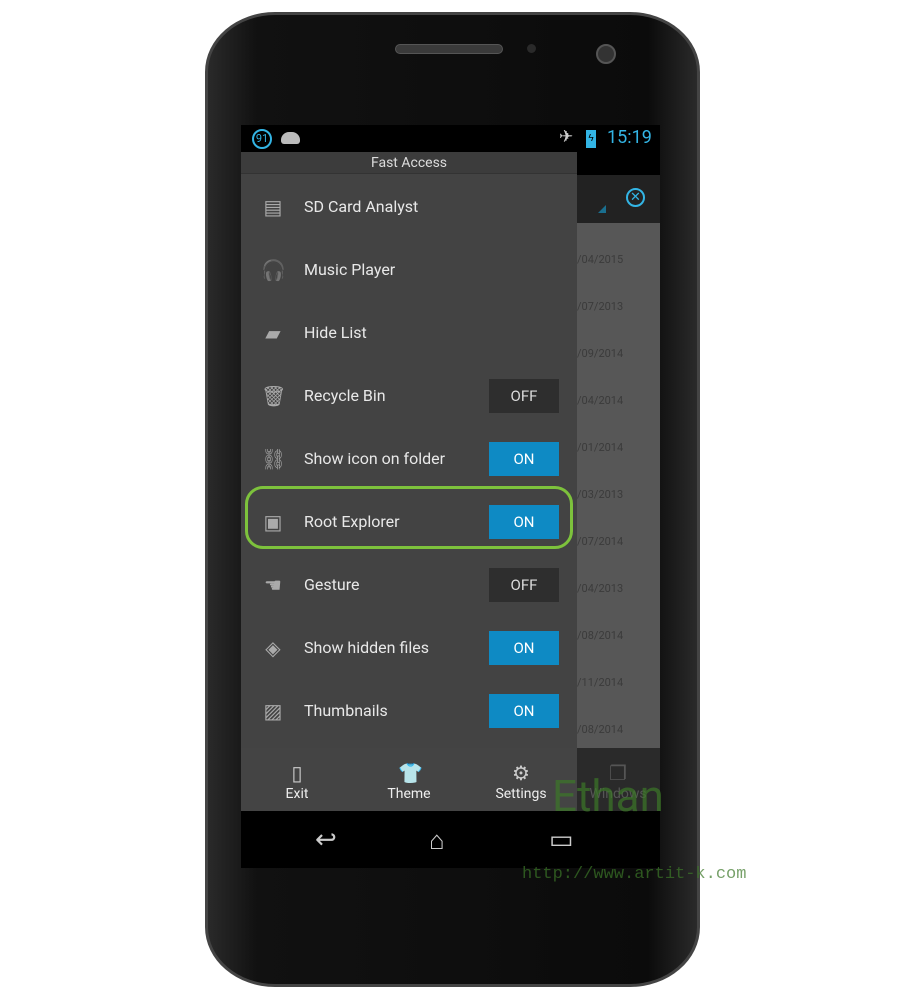 The image size is (900, 1000). What do you see at coordinates (297, 794) in the screenshot?
I see `exit-label: Exit` at bounding box center [297, 794].